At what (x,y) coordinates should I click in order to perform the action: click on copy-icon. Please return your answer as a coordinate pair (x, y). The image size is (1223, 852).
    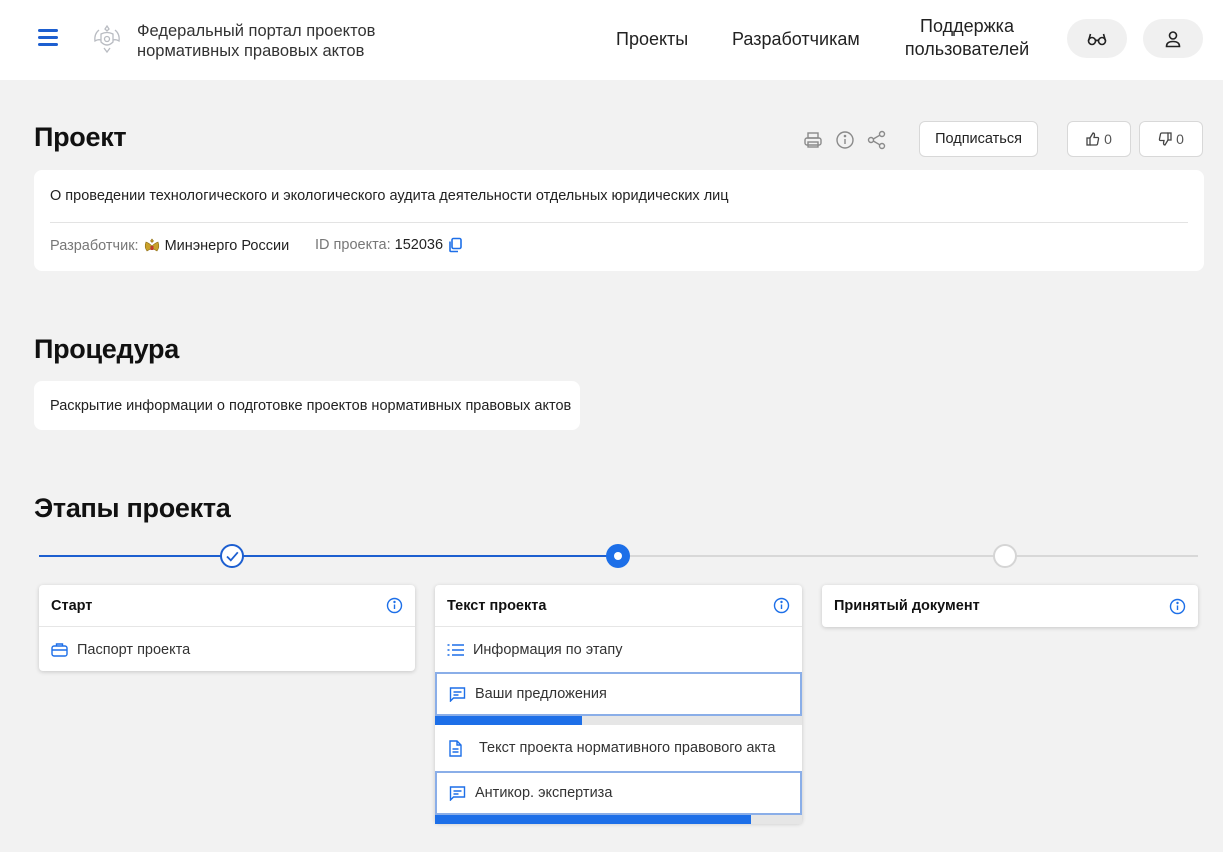
    Looking at the image, I should click on (455, 245).